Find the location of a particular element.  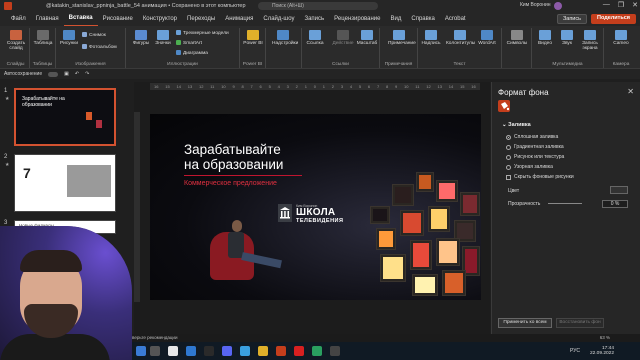

telegram-icon is located at coordinates (245, 351).